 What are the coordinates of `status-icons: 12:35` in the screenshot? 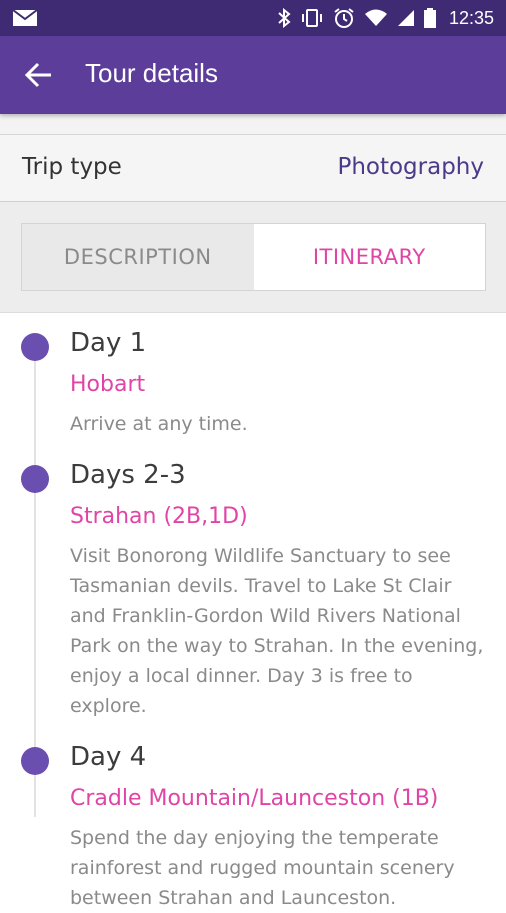 It's located at (385, 18).